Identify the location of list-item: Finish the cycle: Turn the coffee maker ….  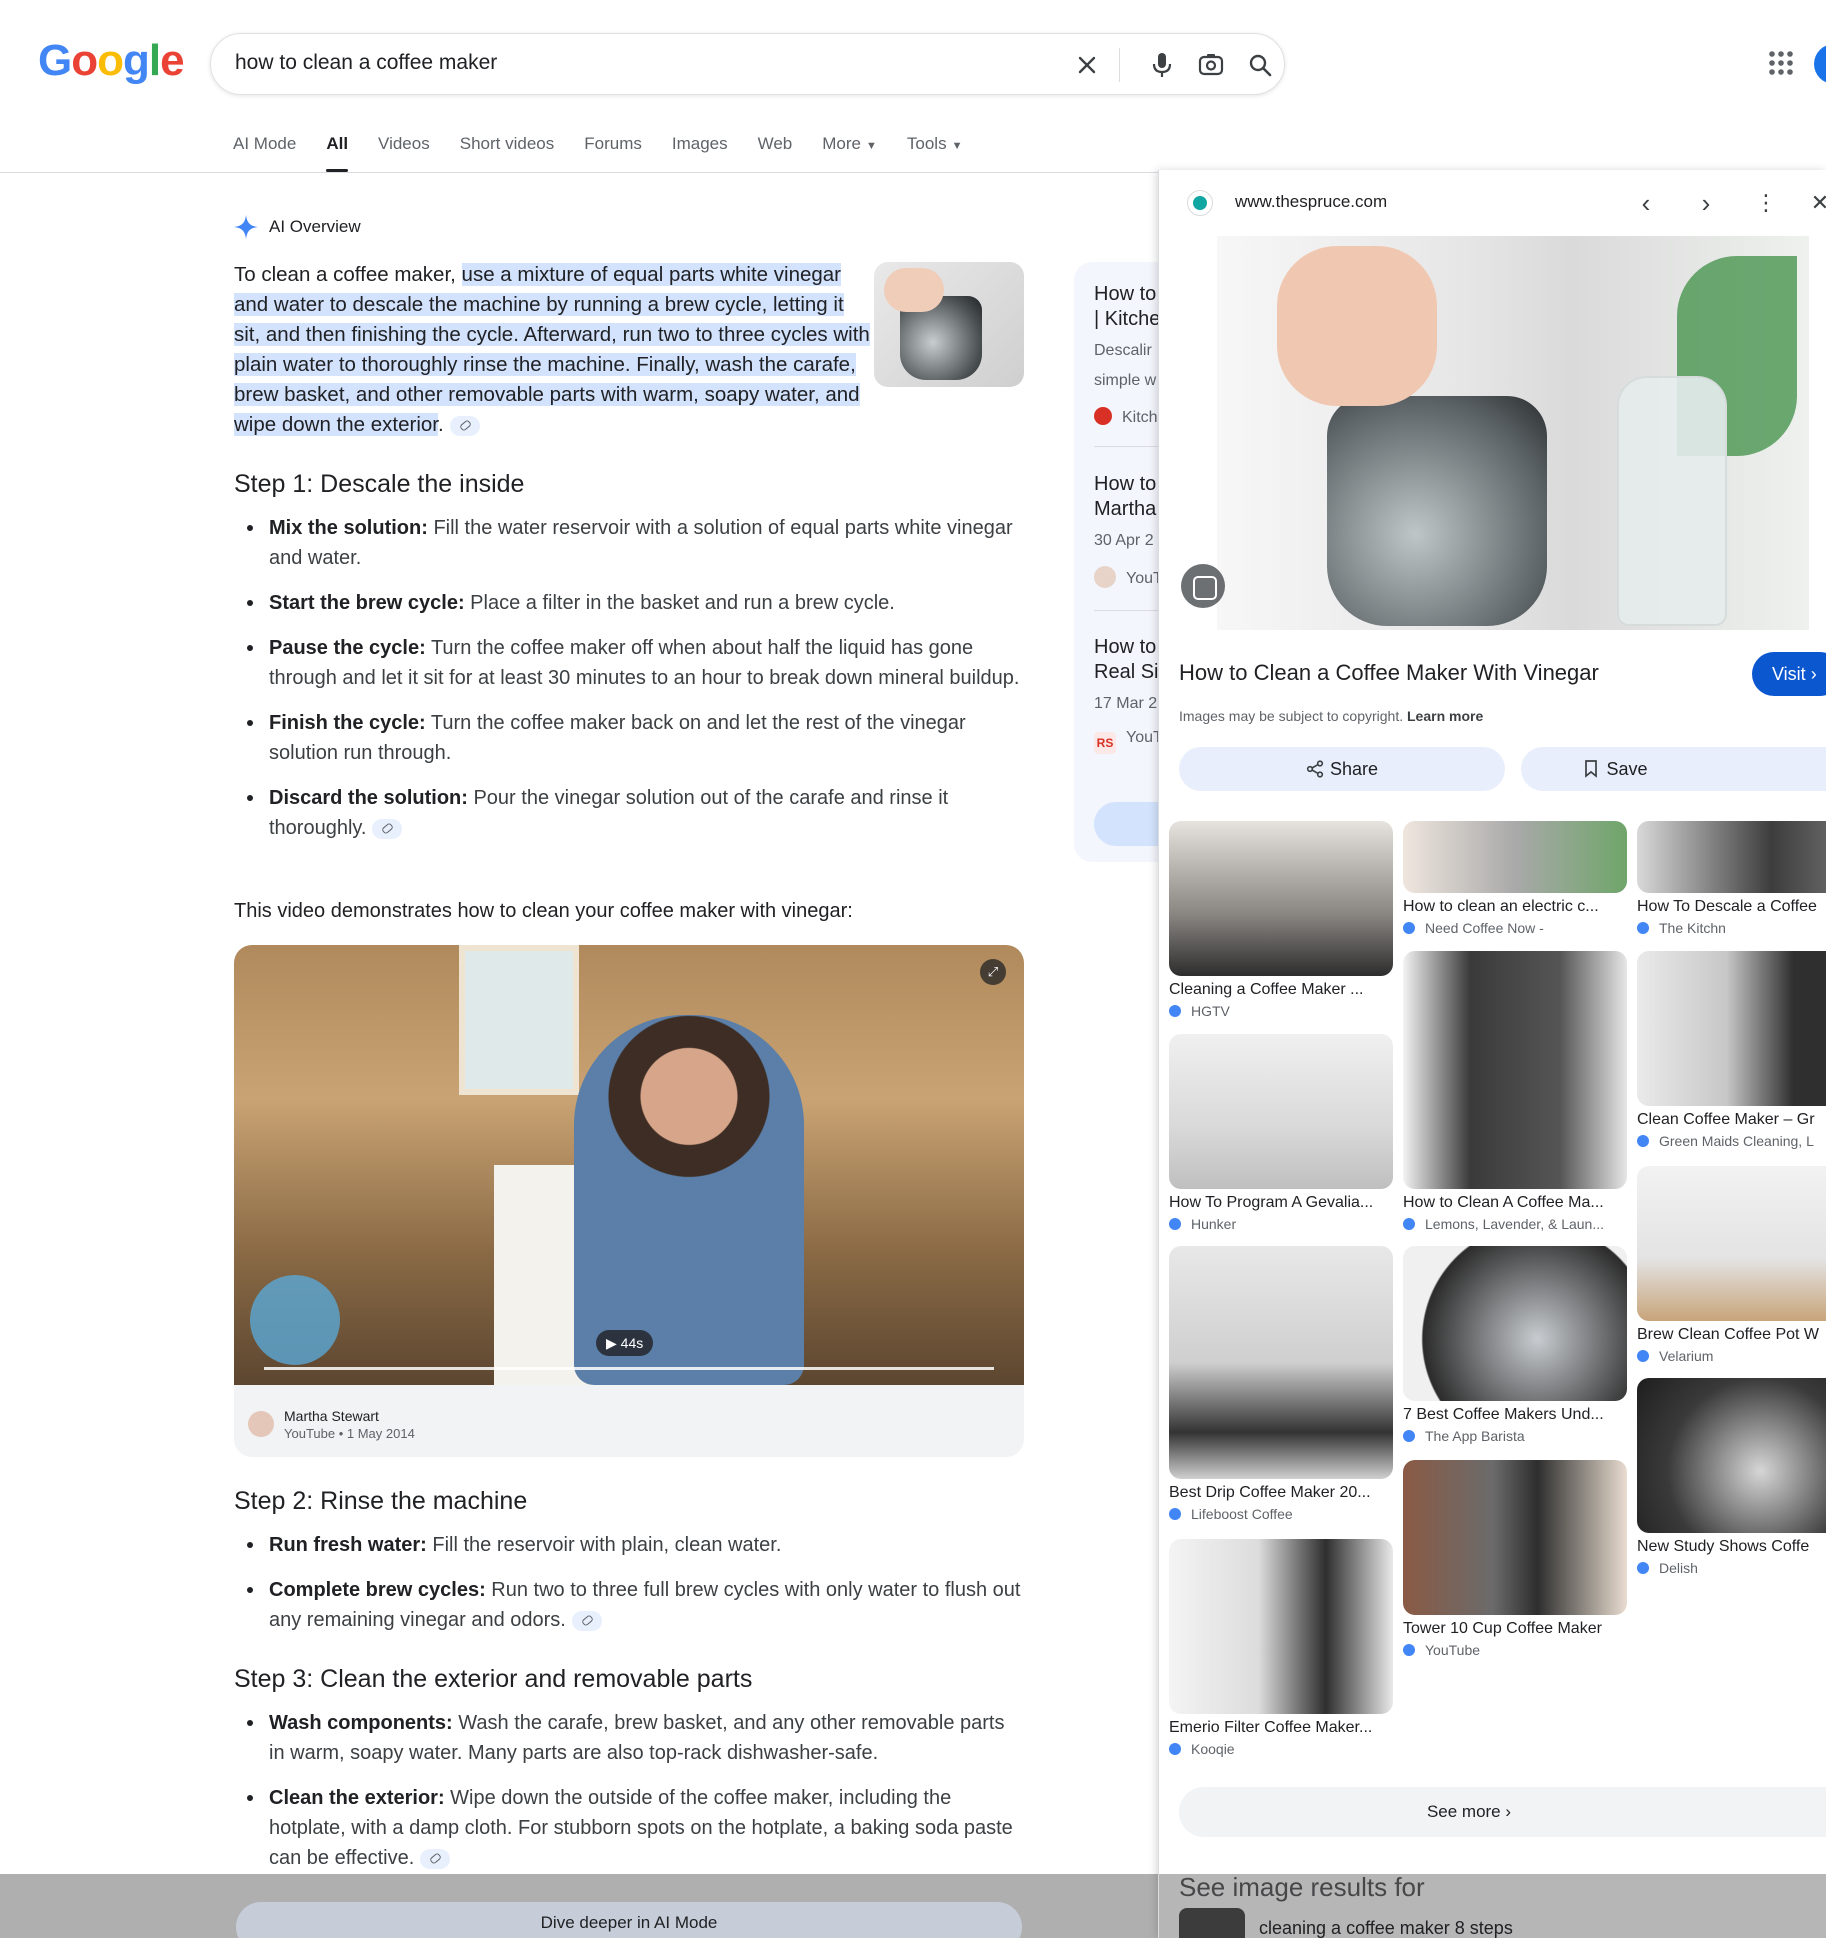
(629, 738).